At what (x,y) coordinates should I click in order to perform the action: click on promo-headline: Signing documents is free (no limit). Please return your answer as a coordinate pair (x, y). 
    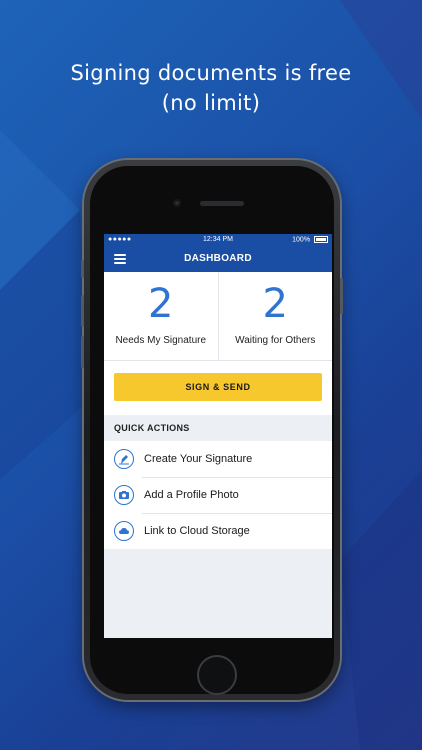
    Looking at the image, I should click on (211, 88).